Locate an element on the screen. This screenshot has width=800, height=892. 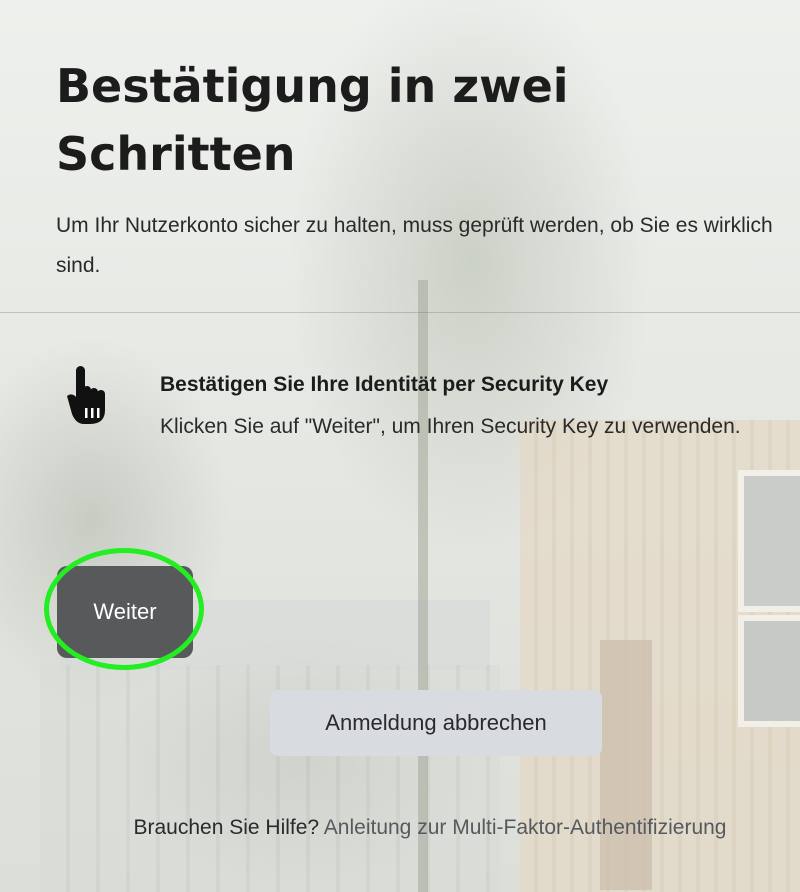
continue-button: Weiter is located at coordinates (125, 612).